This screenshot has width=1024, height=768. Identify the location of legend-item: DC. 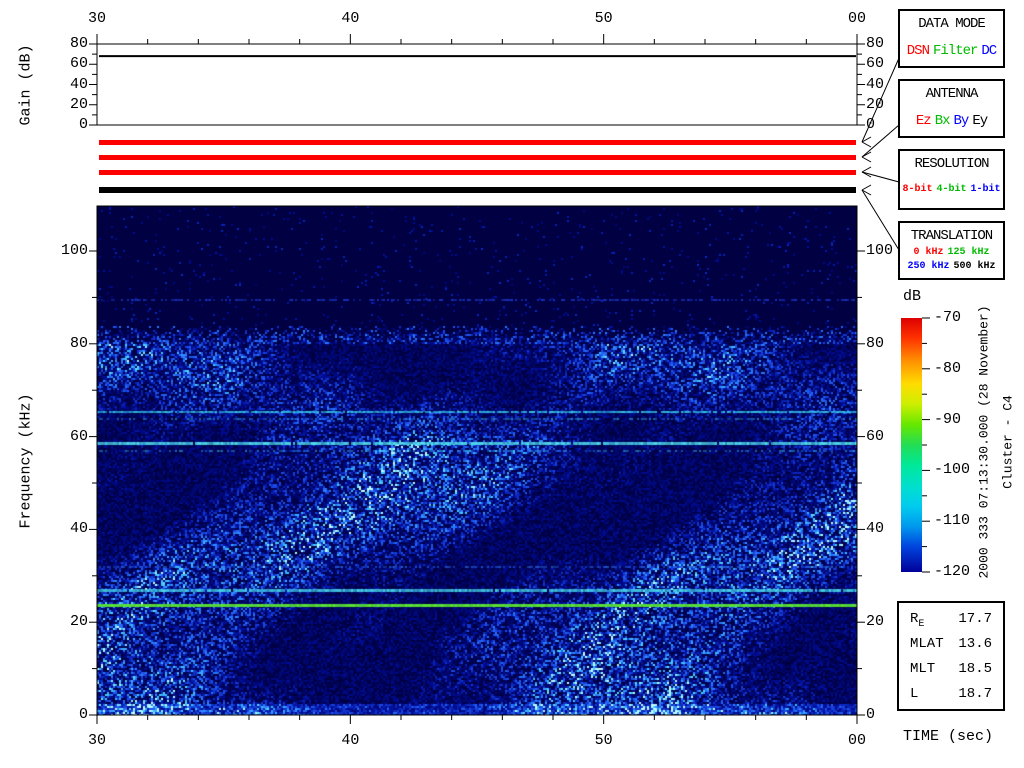
(989, 51).